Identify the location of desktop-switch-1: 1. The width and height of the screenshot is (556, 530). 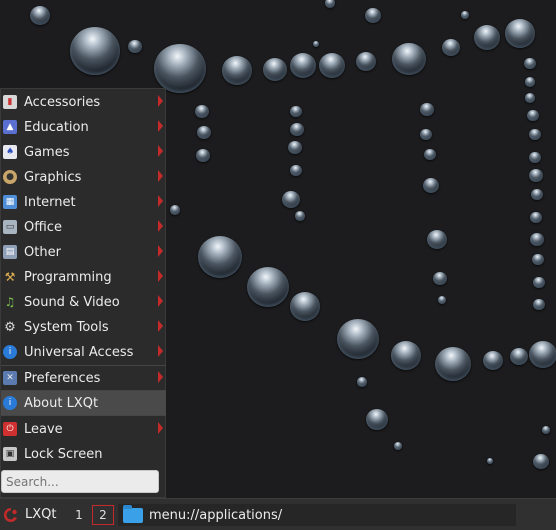
(79, 515).